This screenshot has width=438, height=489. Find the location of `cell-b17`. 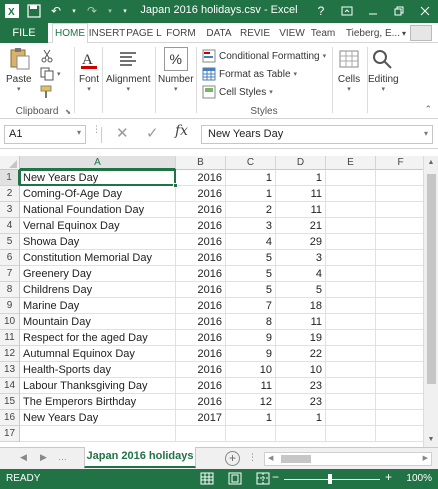

cell-b17 is located at coordinates (201, 434).